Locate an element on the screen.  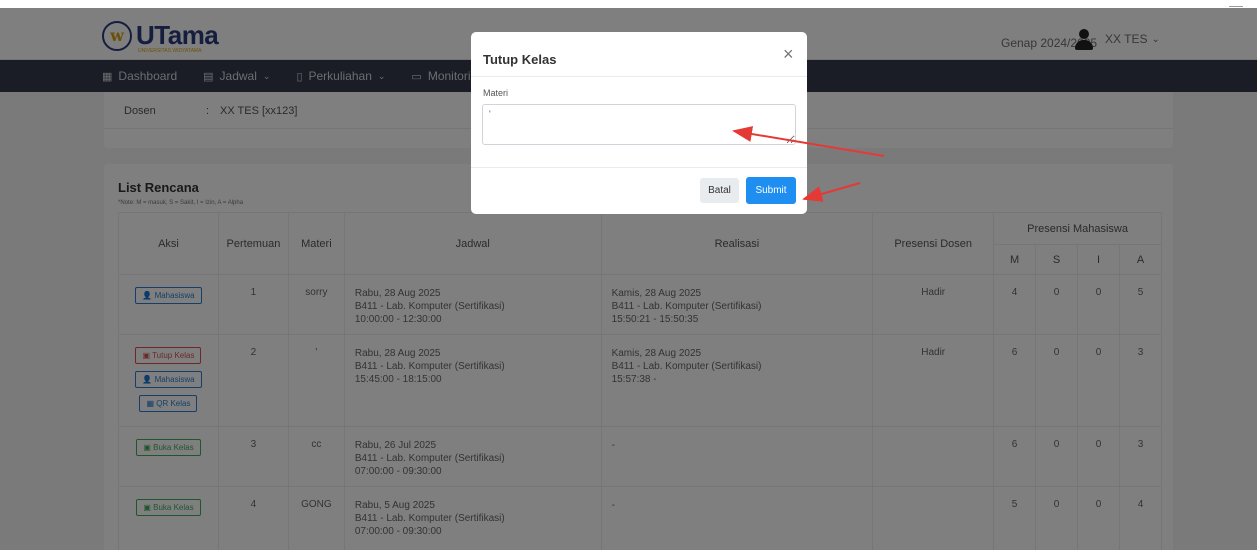
arrow-to-submit-icon is located at coordinates (831, 192).